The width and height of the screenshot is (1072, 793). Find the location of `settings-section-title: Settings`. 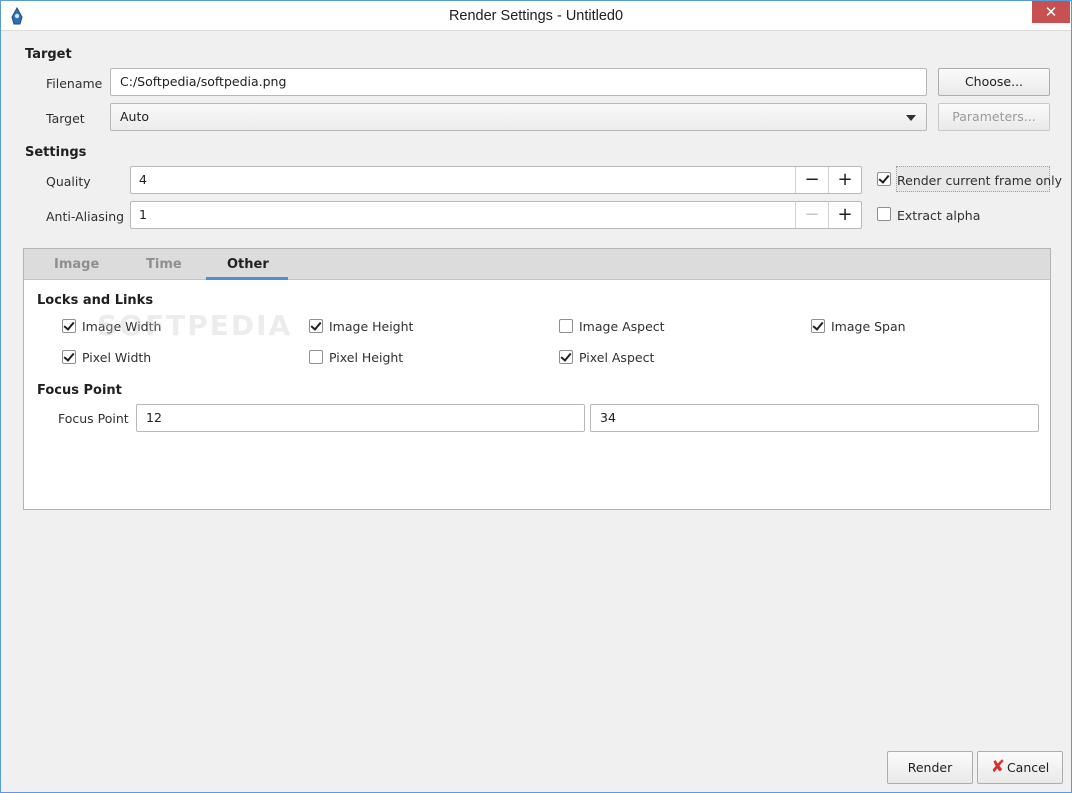

settings-section-title: Settings is located at coordinates (56, 152).